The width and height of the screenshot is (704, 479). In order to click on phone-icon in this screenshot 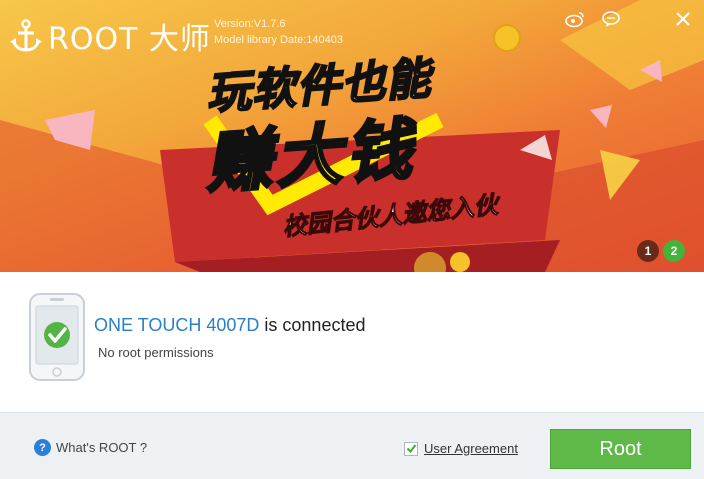, I will do `click(57, 337)`.